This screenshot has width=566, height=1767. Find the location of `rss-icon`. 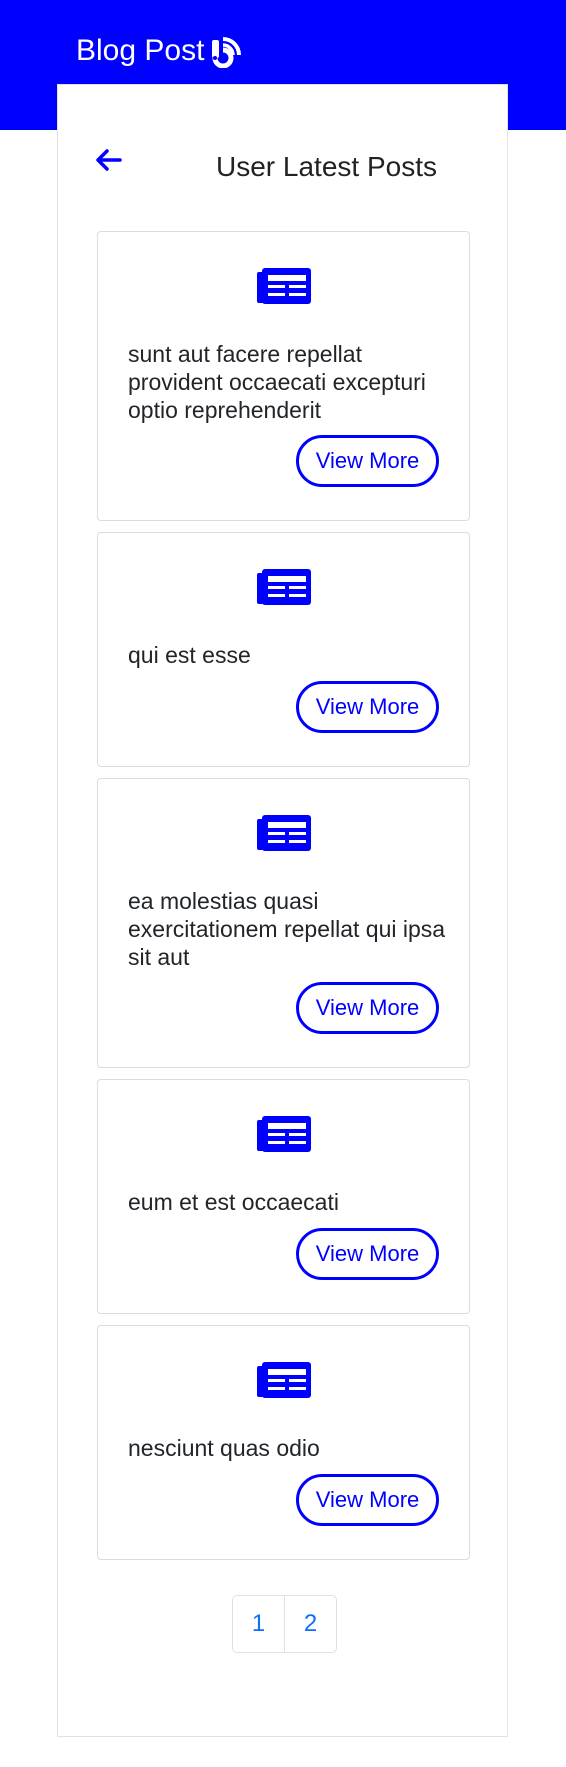

rss-icon is located at coordinates (227, 52).